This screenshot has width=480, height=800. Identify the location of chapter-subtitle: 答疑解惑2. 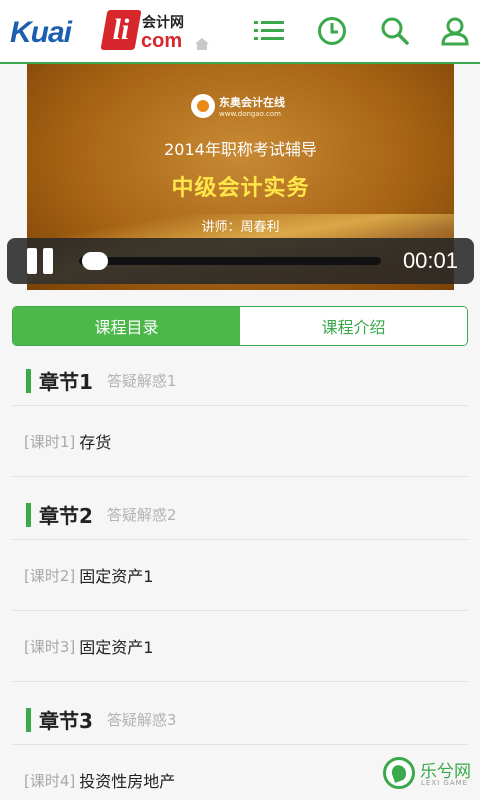
(141, 515).